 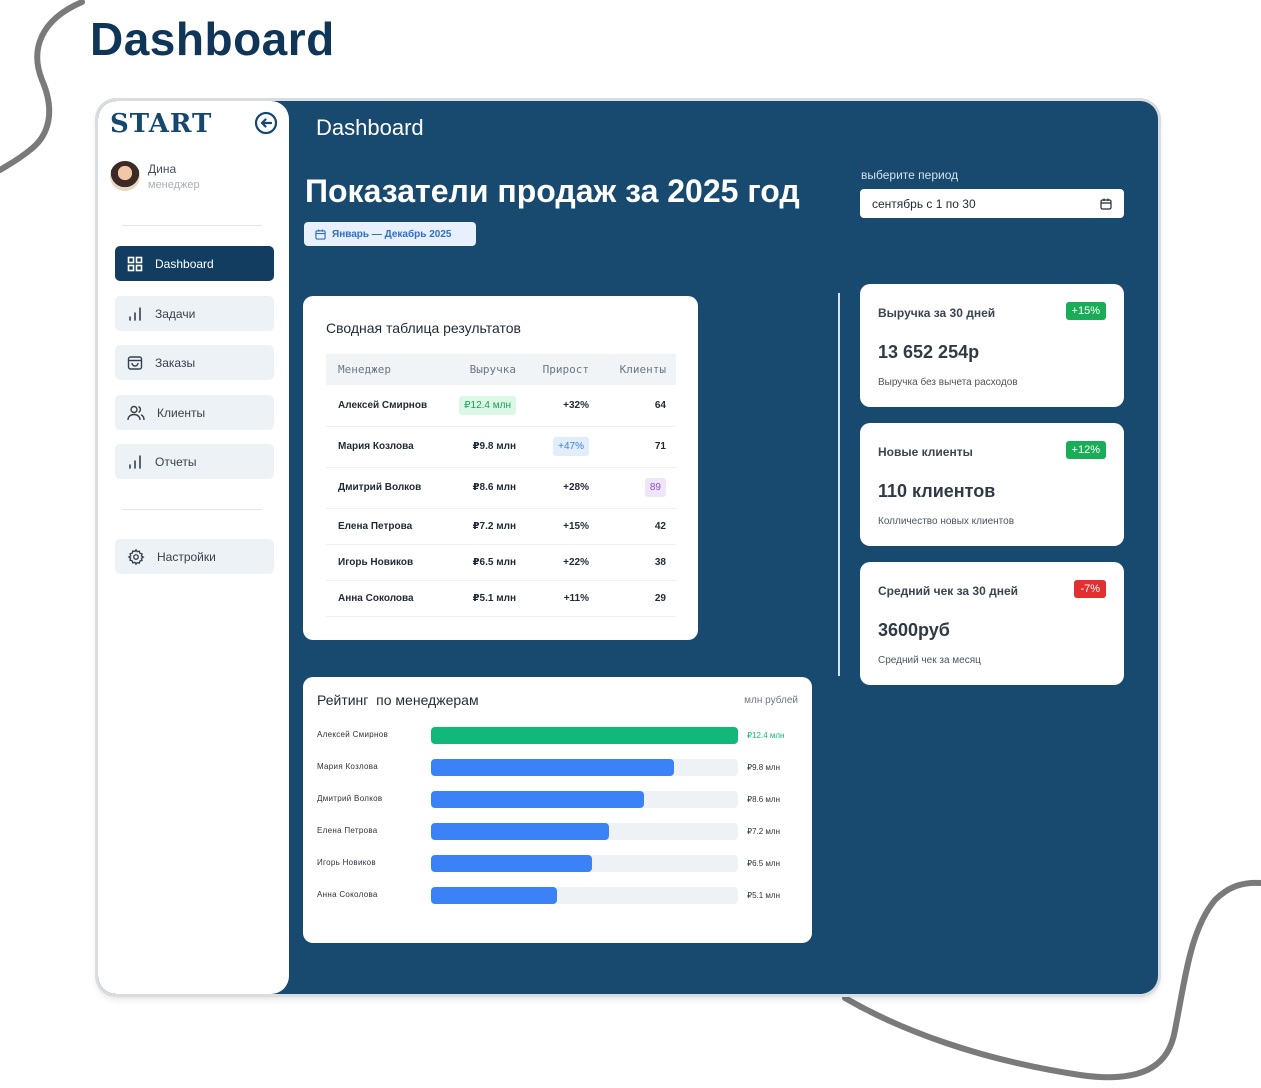 I want to click on sidebar-item-clients: Клиенты, so click(x=194, y=412).